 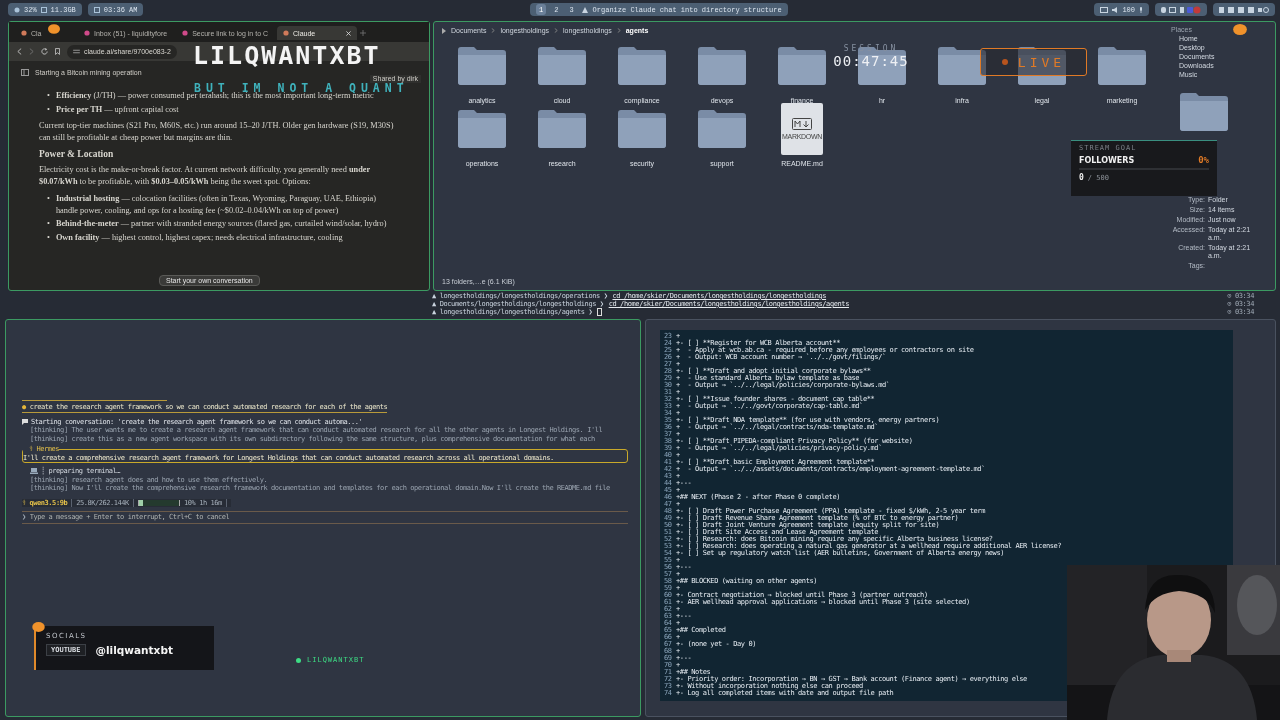 What do you see at coordinates (57, 51) in the screenshot?
I see `bookmark-icon` at bounding box center [57, 51].